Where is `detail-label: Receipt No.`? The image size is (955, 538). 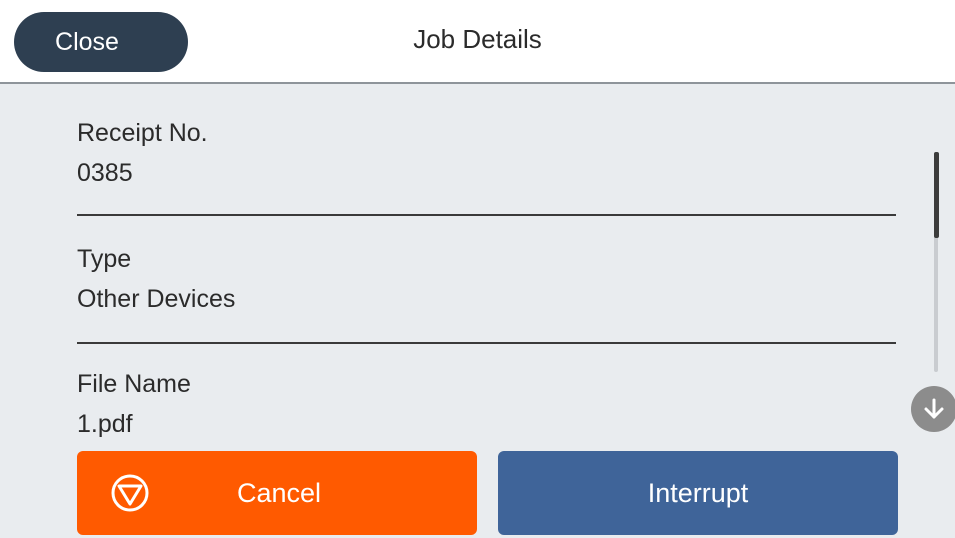
detail-label: Receipt No. is located at coordinates (142, 133).